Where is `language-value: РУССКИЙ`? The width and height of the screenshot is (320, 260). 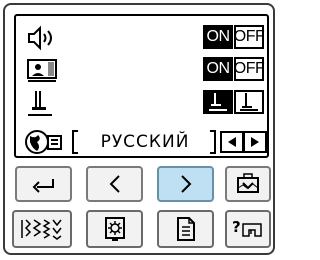 language-value: РУССКИЙ is located at coordinates (145, 142).